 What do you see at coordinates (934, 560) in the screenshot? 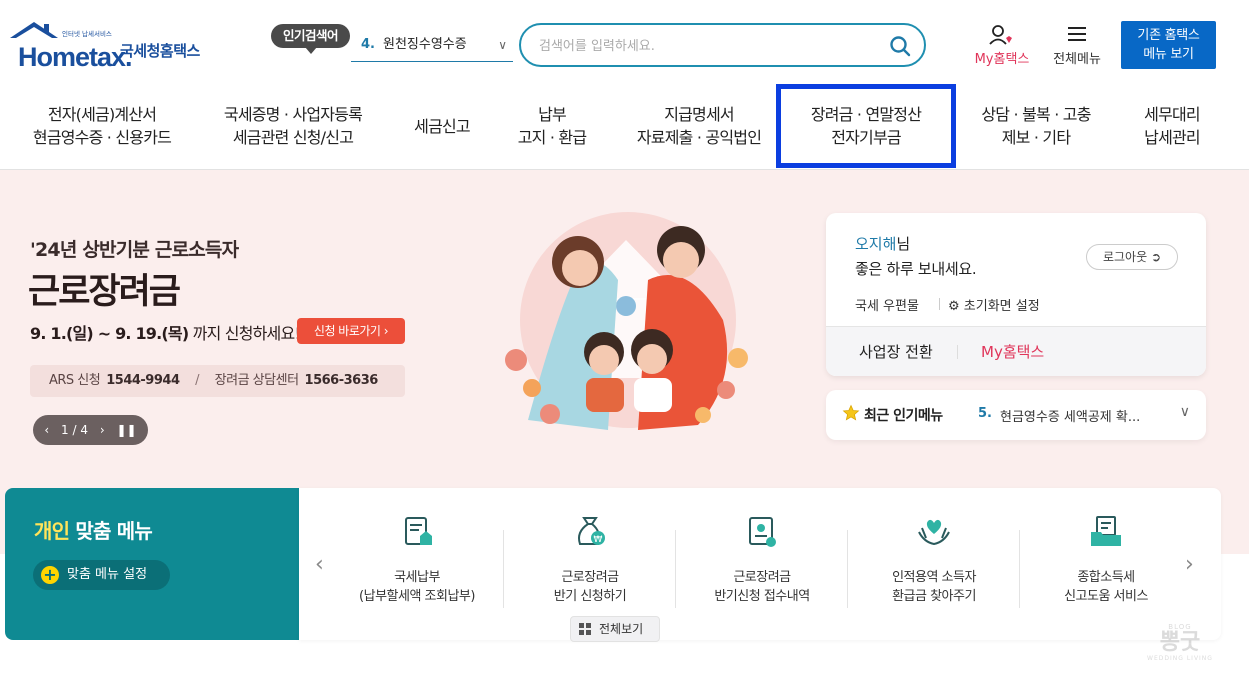
I see `menu-item-refund-finder: 인적용역 소득자 환급금 찾아주기` at bounding box center [934, 560].